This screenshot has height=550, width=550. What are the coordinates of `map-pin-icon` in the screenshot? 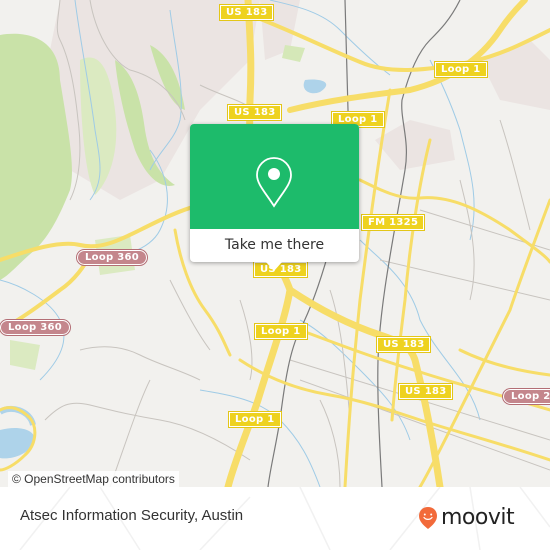 It's located at (274, 182).